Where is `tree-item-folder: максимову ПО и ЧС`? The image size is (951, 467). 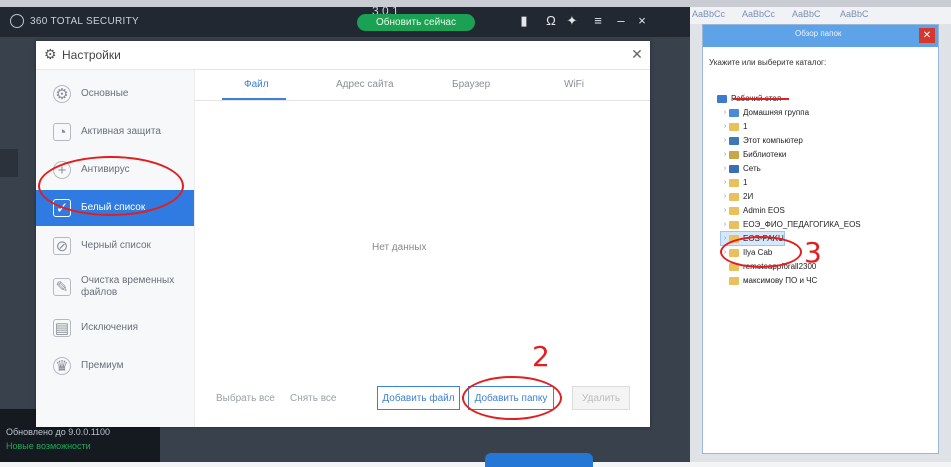
tree-item-folder: максимову ПО и ЧС is located at coordinates (773, 280).